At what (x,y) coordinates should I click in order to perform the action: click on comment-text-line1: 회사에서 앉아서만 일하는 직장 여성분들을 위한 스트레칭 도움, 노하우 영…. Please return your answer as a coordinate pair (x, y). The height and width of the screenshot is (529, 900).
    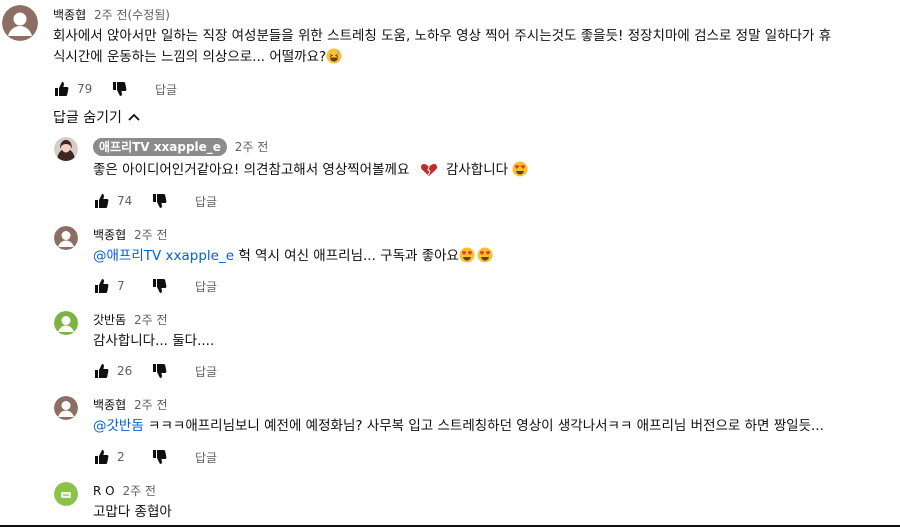
    Looking at the image, I should click on (442, 36).